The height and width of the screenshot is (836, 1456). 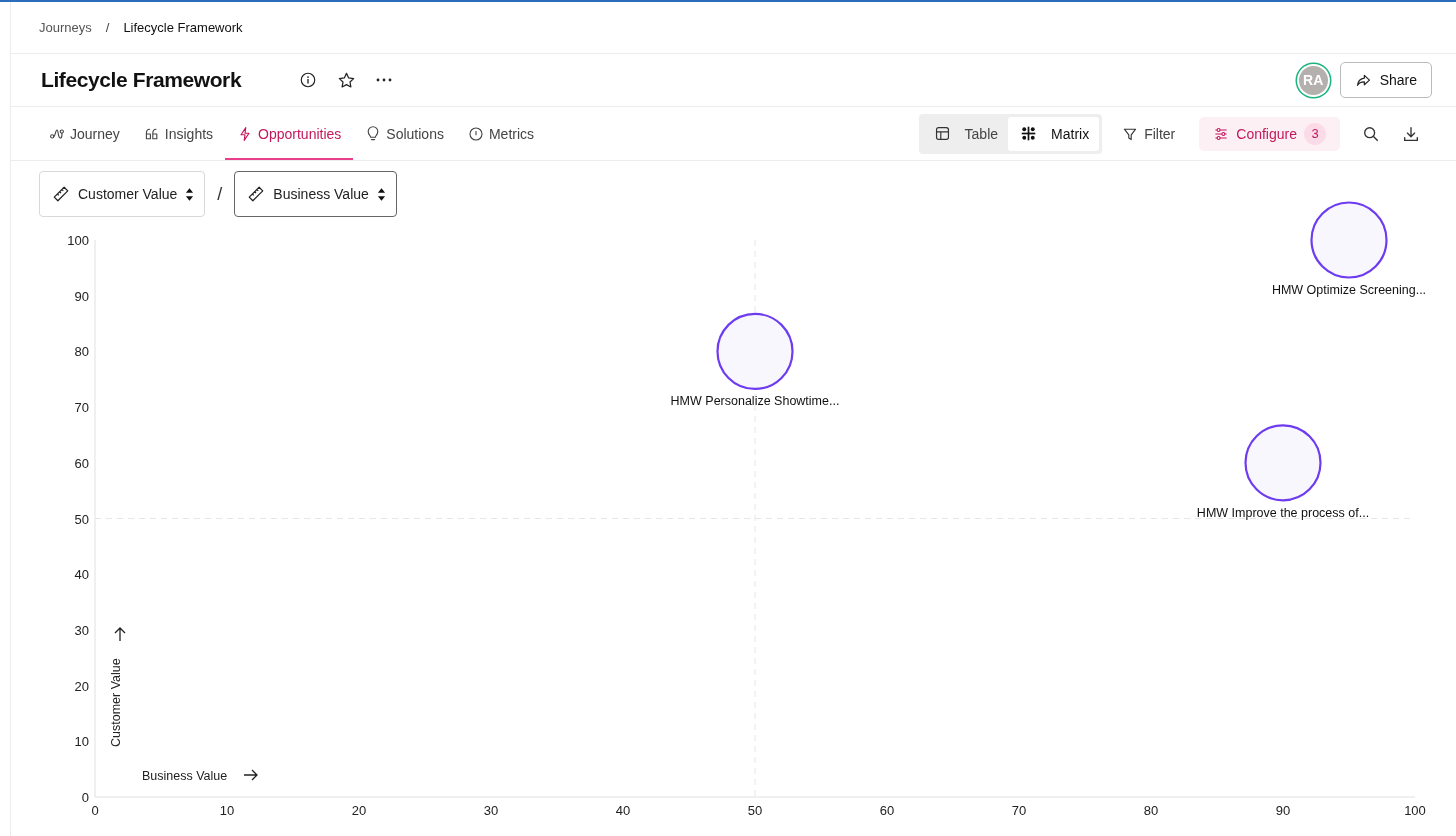 I want to click on search-icon, so click(x=1371, y=133).